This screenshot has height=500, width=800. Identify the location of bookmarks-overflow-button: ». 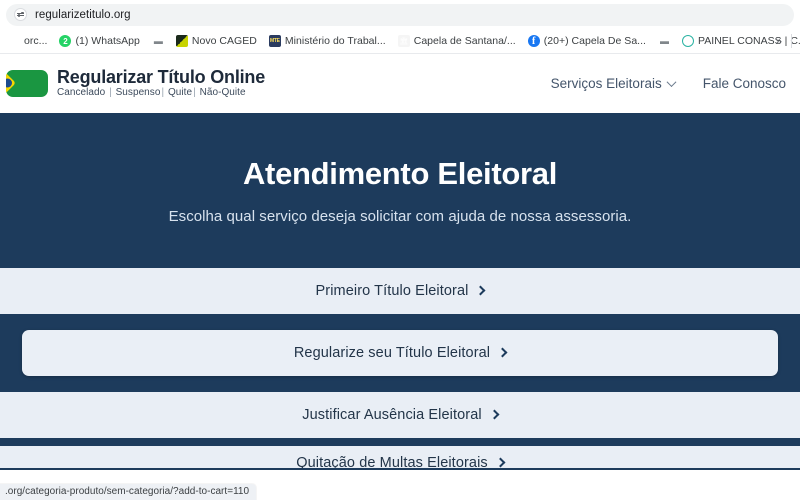
(778, 41).